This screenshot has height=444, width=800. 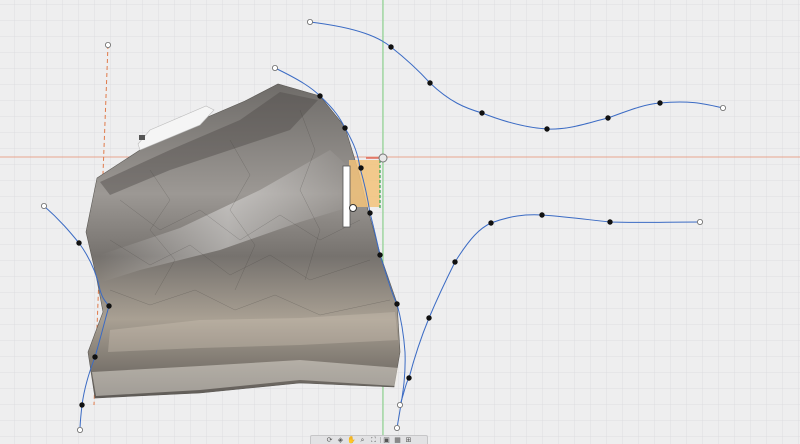 What do you see at coordinates (387, 440) in the screenshot?
I see `display-settings-icon: ▣` at bounding box center [387, 440].